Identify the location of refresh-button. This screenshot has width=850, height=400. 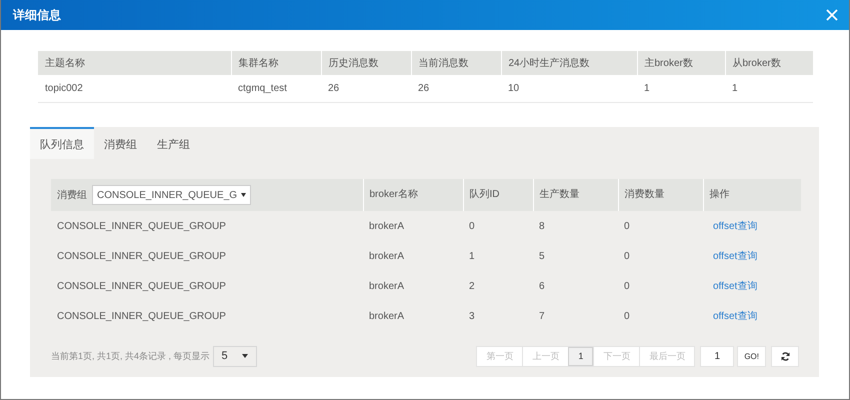
(785, 356).